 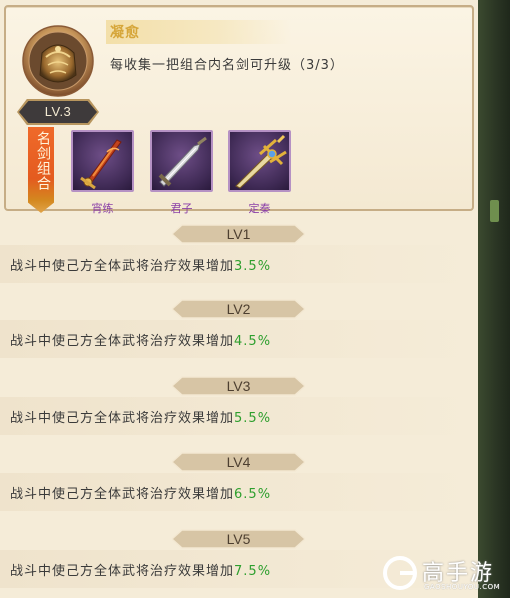 What do you see at coordinates (238, 309) in the screenshot?
I see `level-label-2: LV2` at bounding box center [238, 309].